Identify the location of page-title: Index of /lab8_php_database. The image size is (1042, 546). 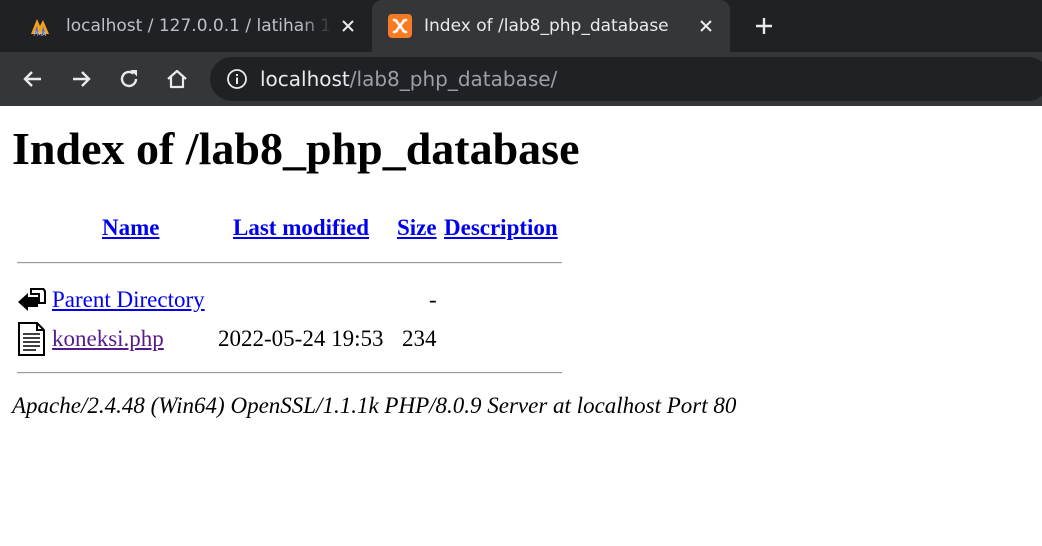
(296, 148).